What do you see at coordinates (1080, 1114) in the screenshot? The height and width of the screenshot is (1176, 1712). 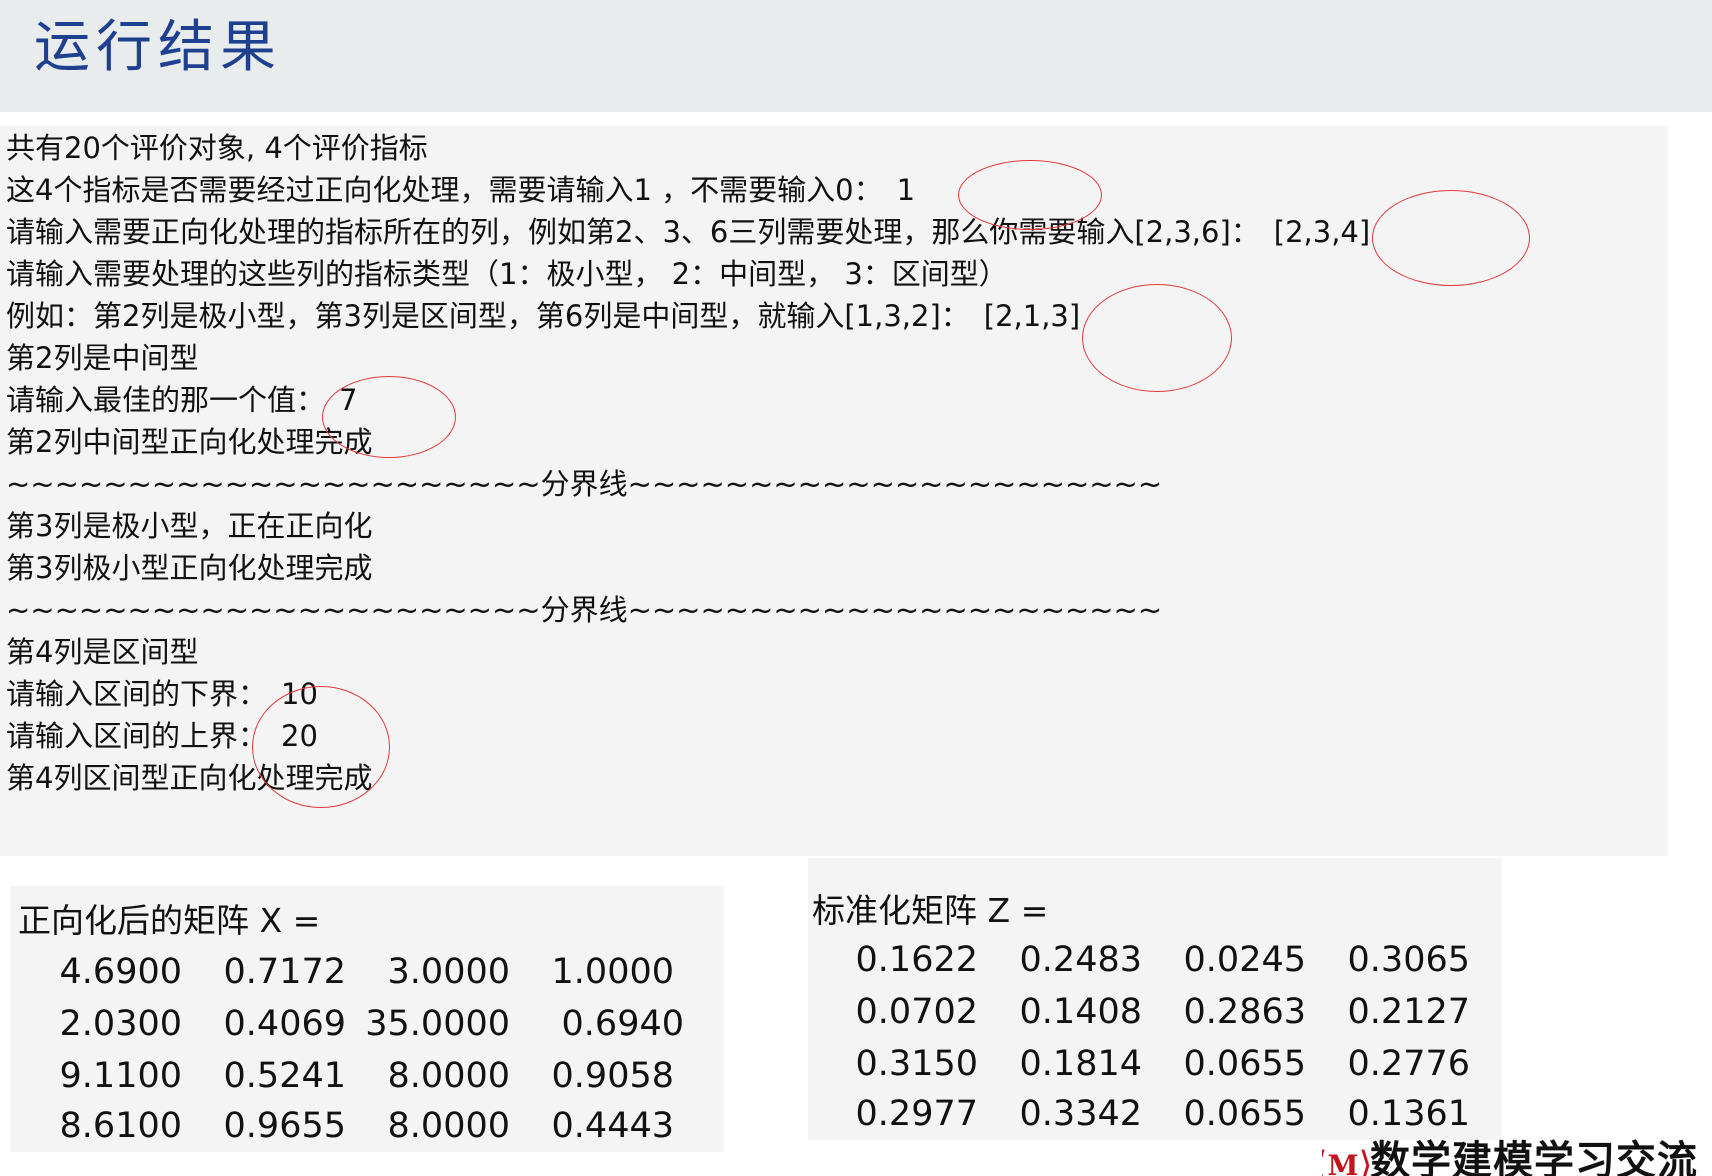 I see `matrix-cell: 0.3342` at bounding box center [1080, 1114].